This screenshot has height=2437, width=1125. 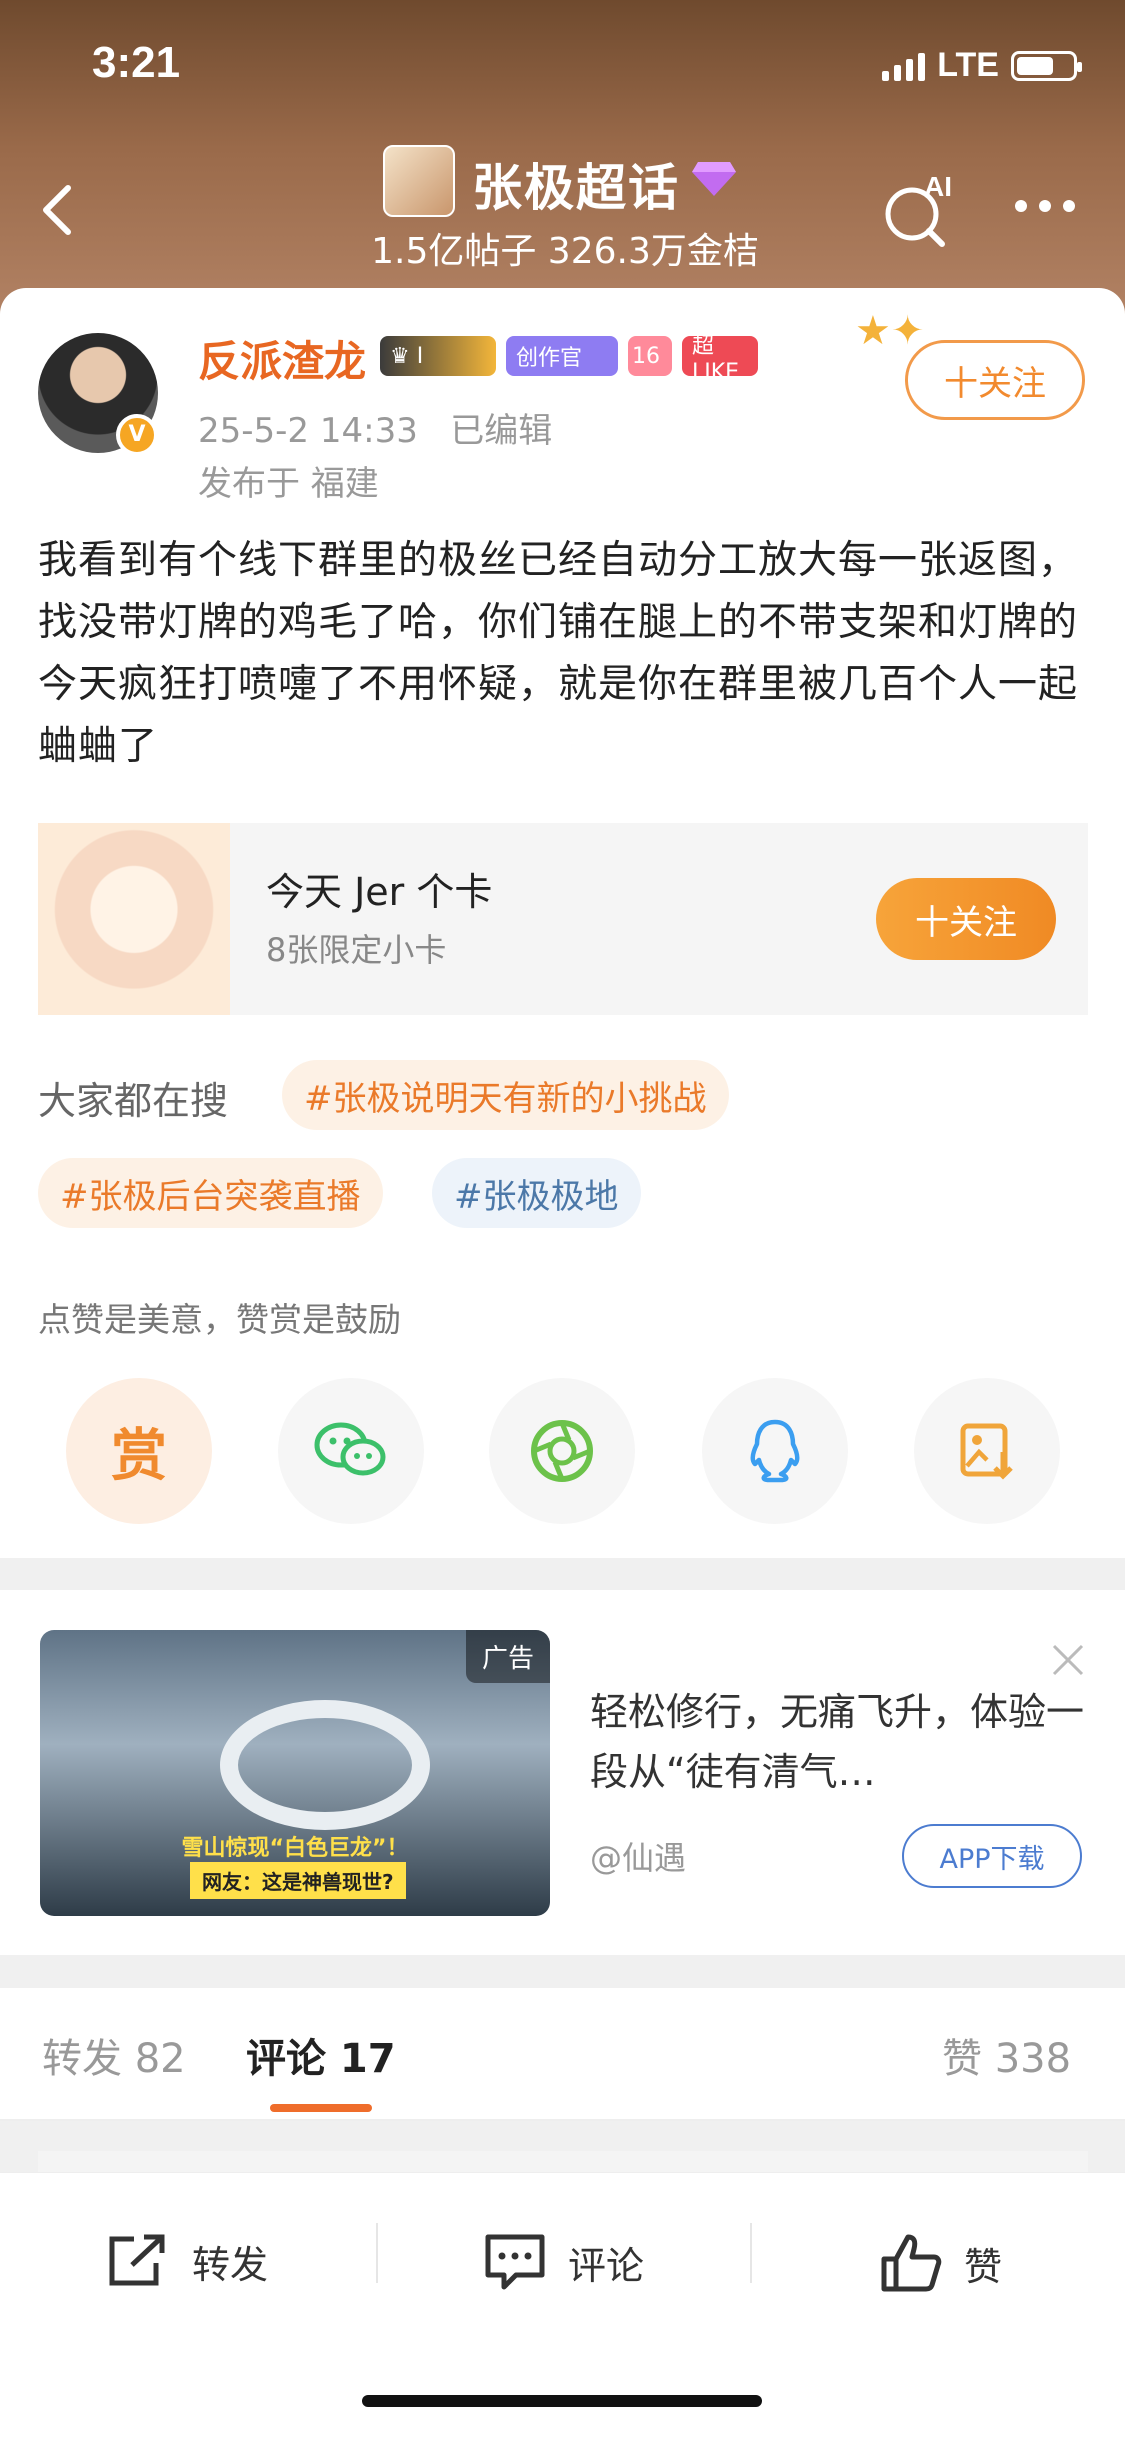 I want to click on comment-label: 评论, so click(x=606, y=2265).